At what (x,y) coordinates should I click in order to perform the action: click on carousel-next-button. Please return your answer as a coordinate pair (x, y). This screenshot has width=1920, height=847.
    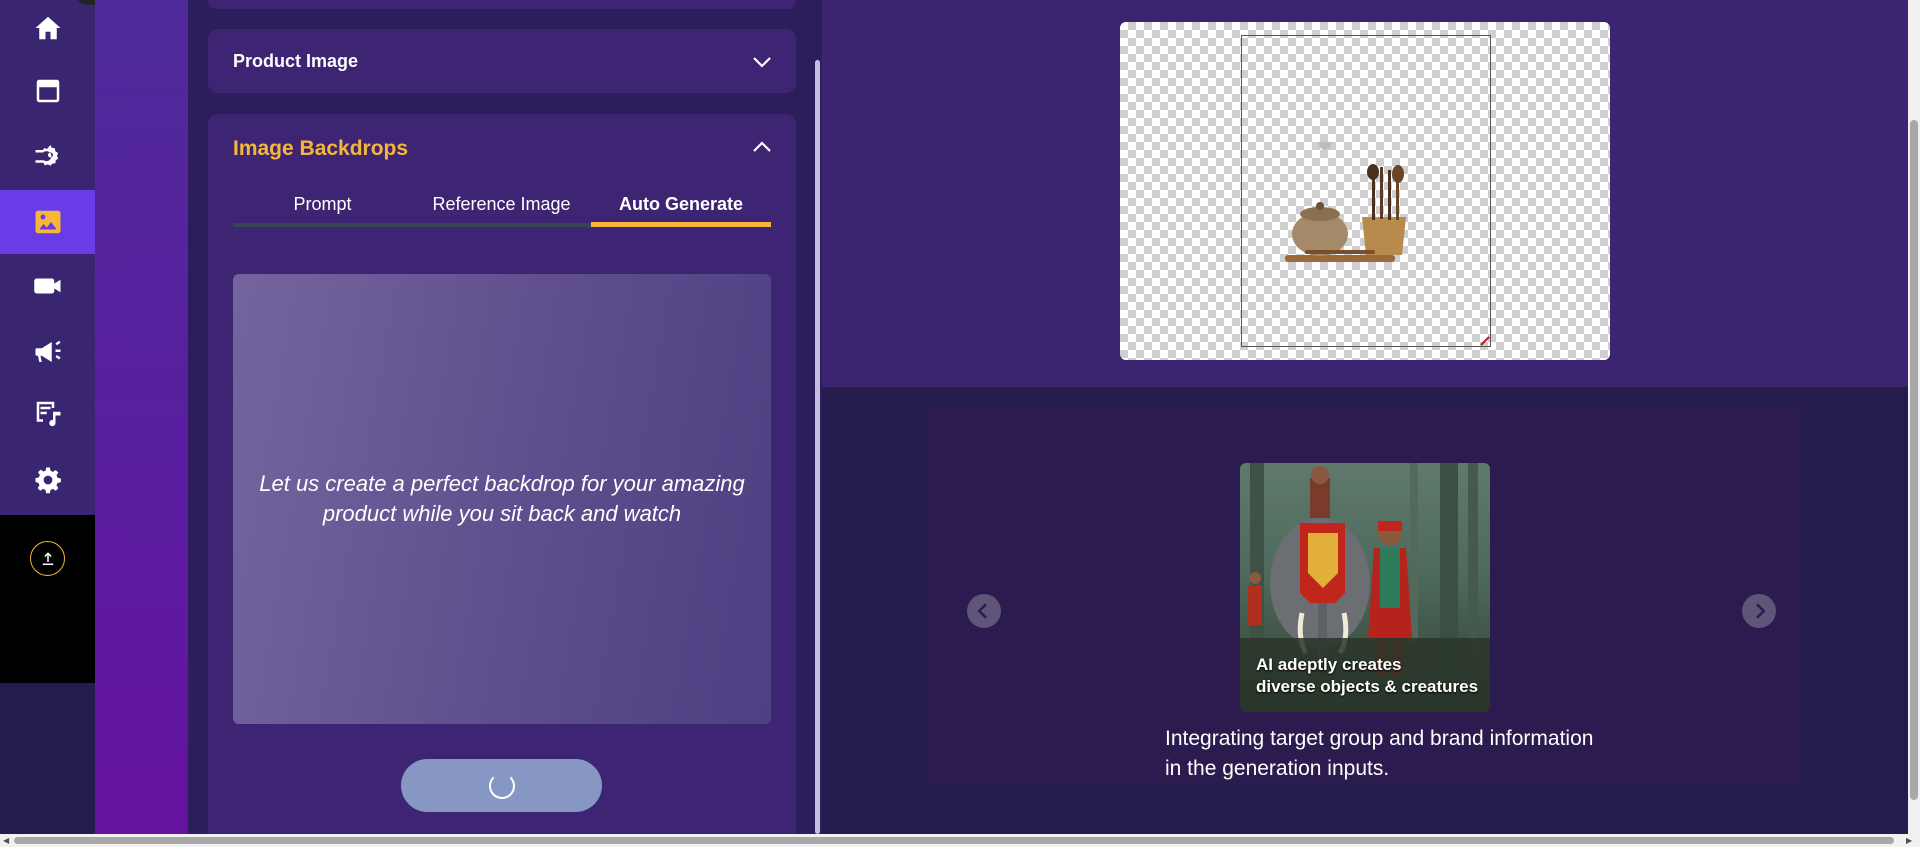
    Looking at the image, I should click on (1759, 611).